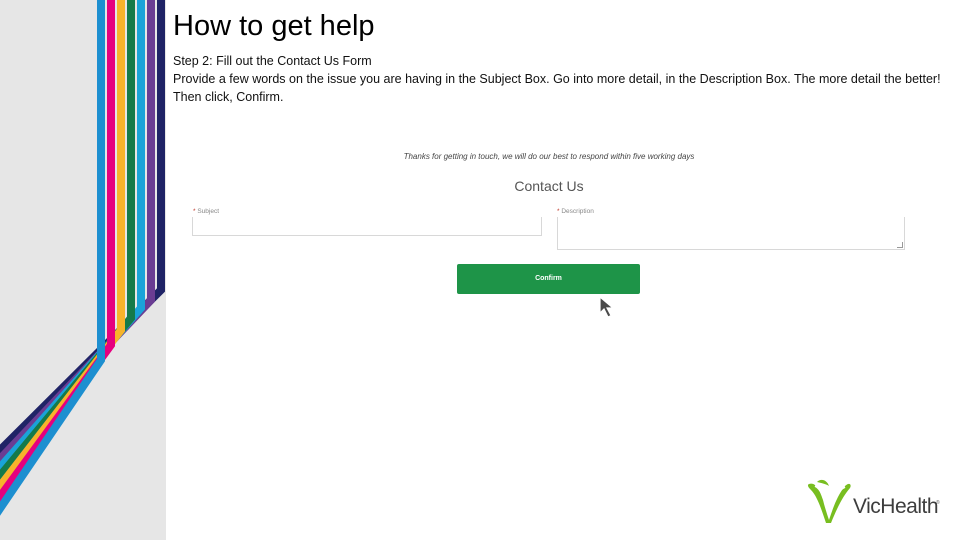 This screenshot has height=540, width=960. I want to click on vichealth-logo: VicHealth ®, so click(875, 502).